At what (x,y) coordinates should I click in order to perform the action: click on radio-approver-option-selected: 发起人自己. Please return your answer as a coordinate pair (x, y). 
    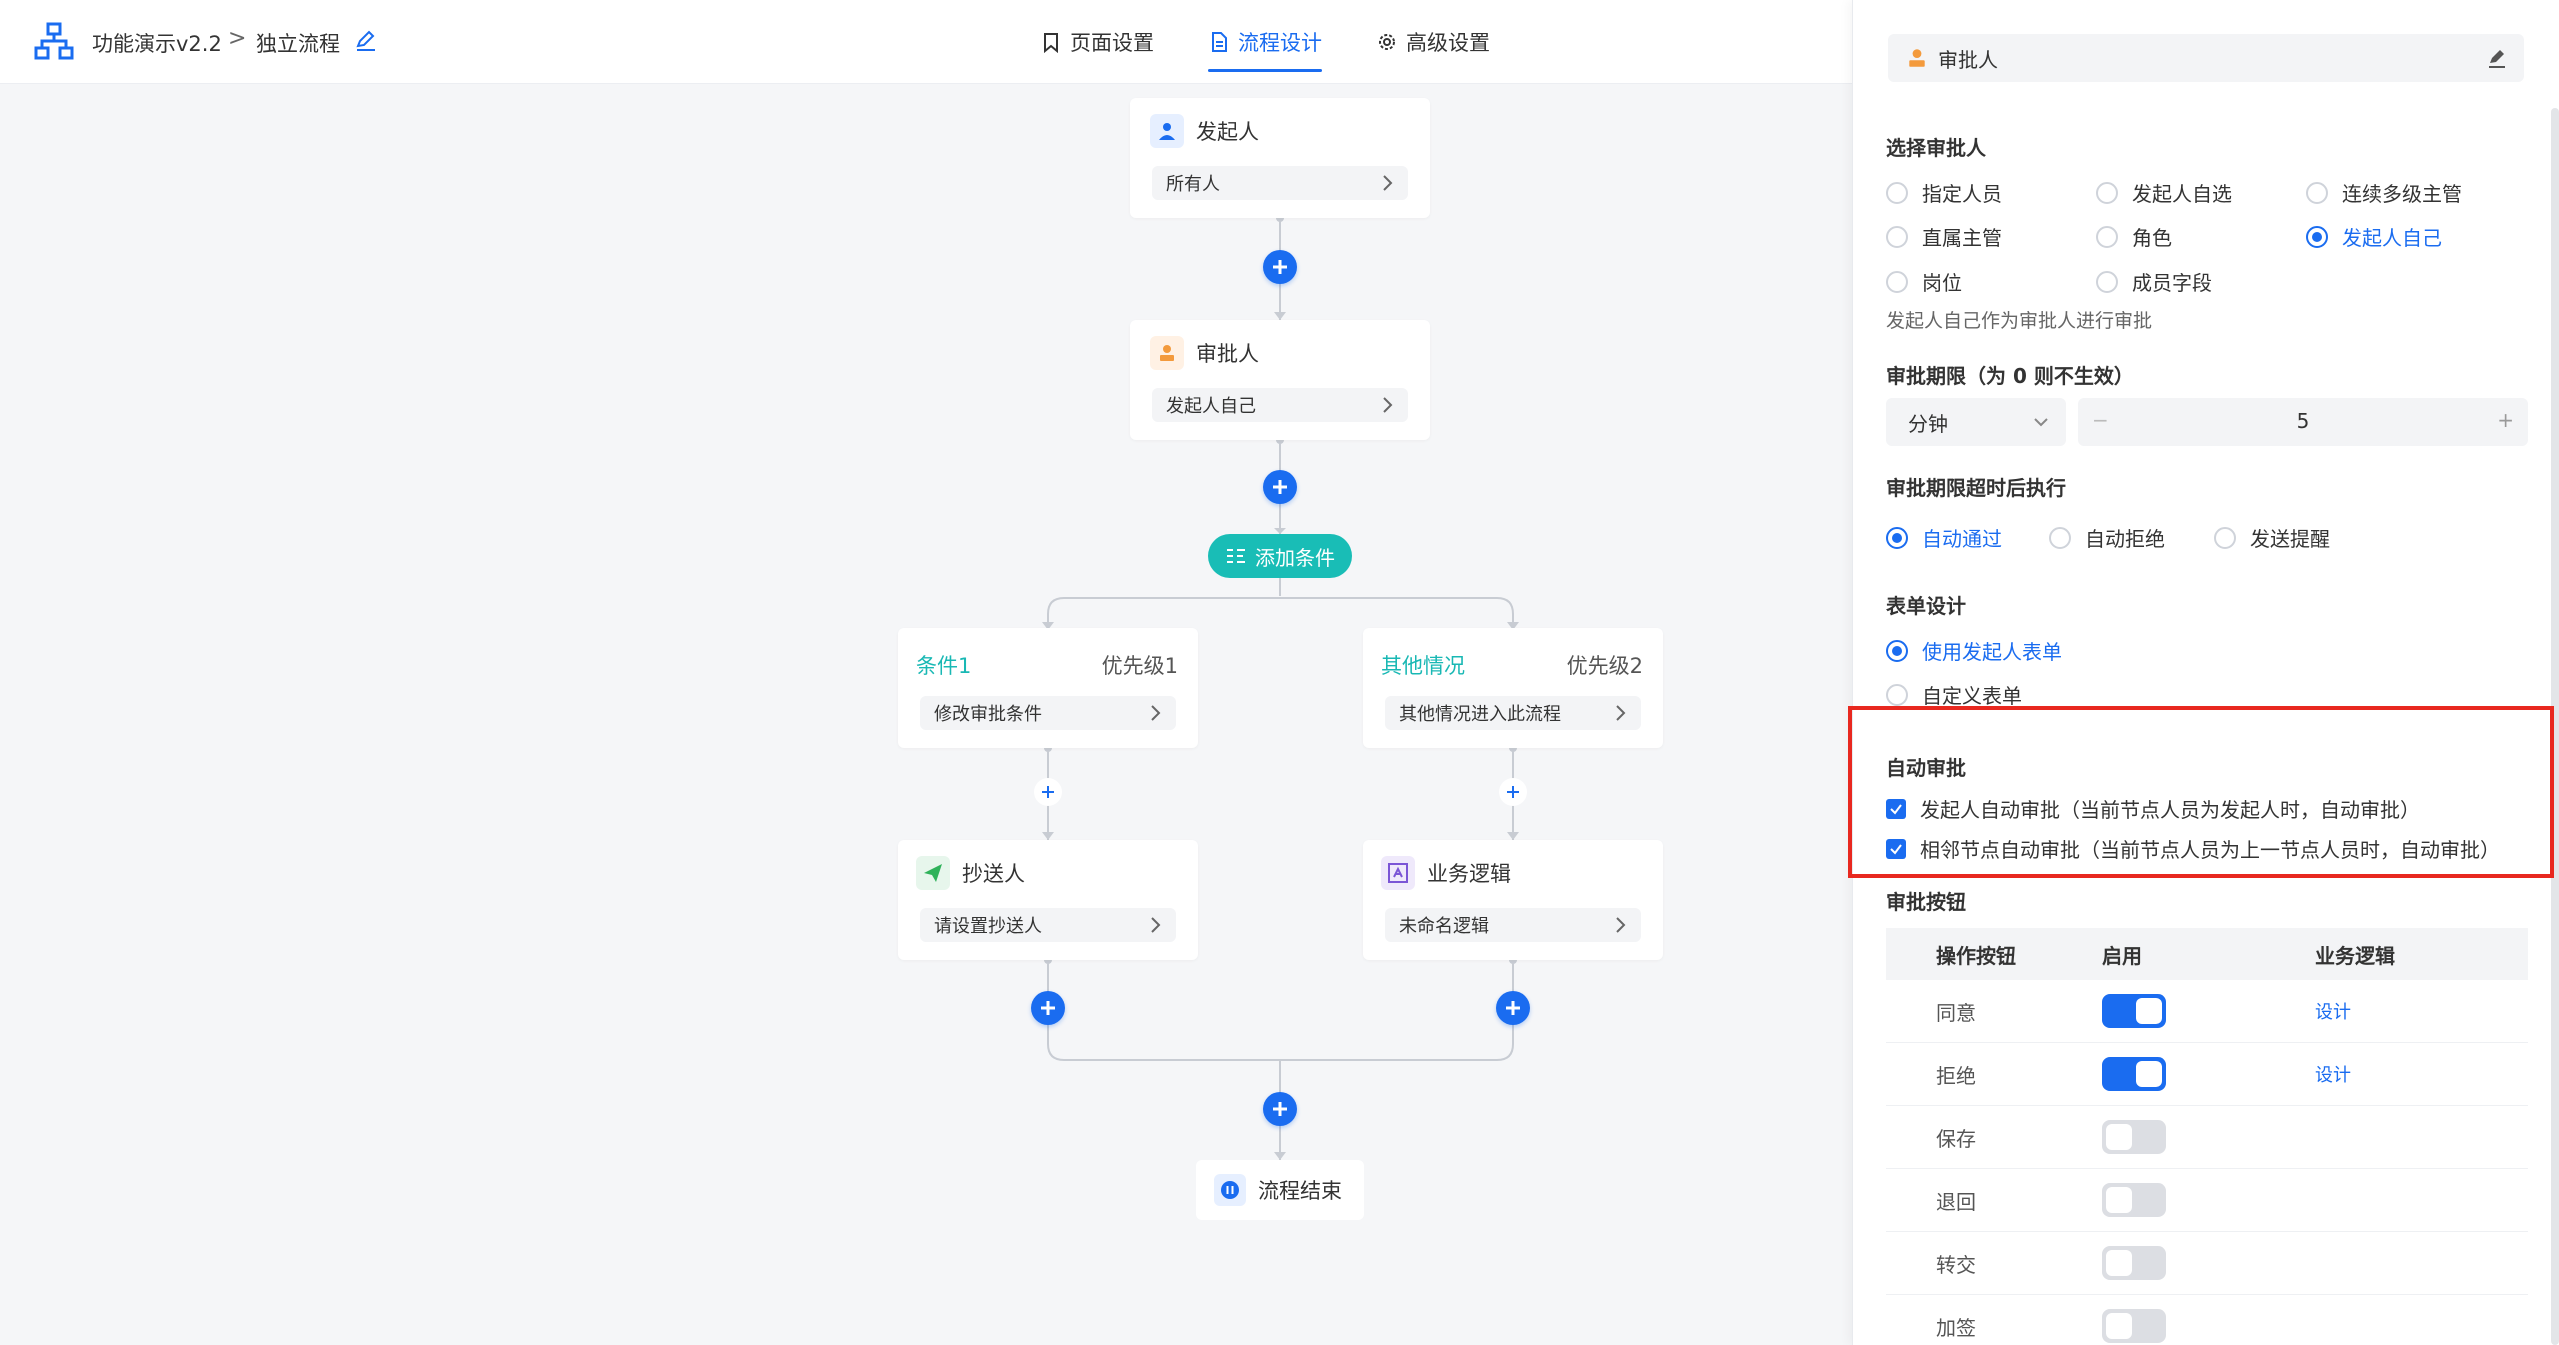
    Looking at the image, I should click on (2374, 236).